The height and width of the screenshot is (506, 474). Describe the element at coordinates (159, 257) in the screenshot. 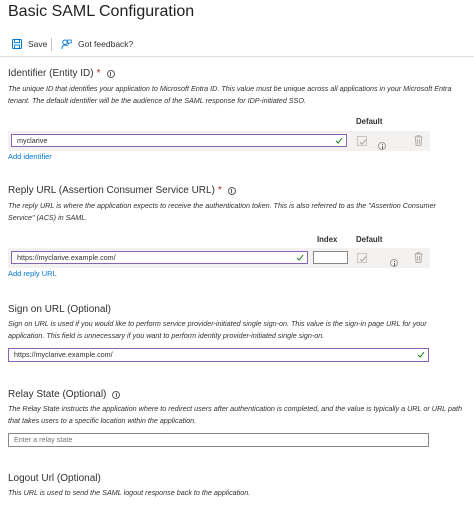

I see `reply-url-input: https://myclarive.example.com/` at that location.